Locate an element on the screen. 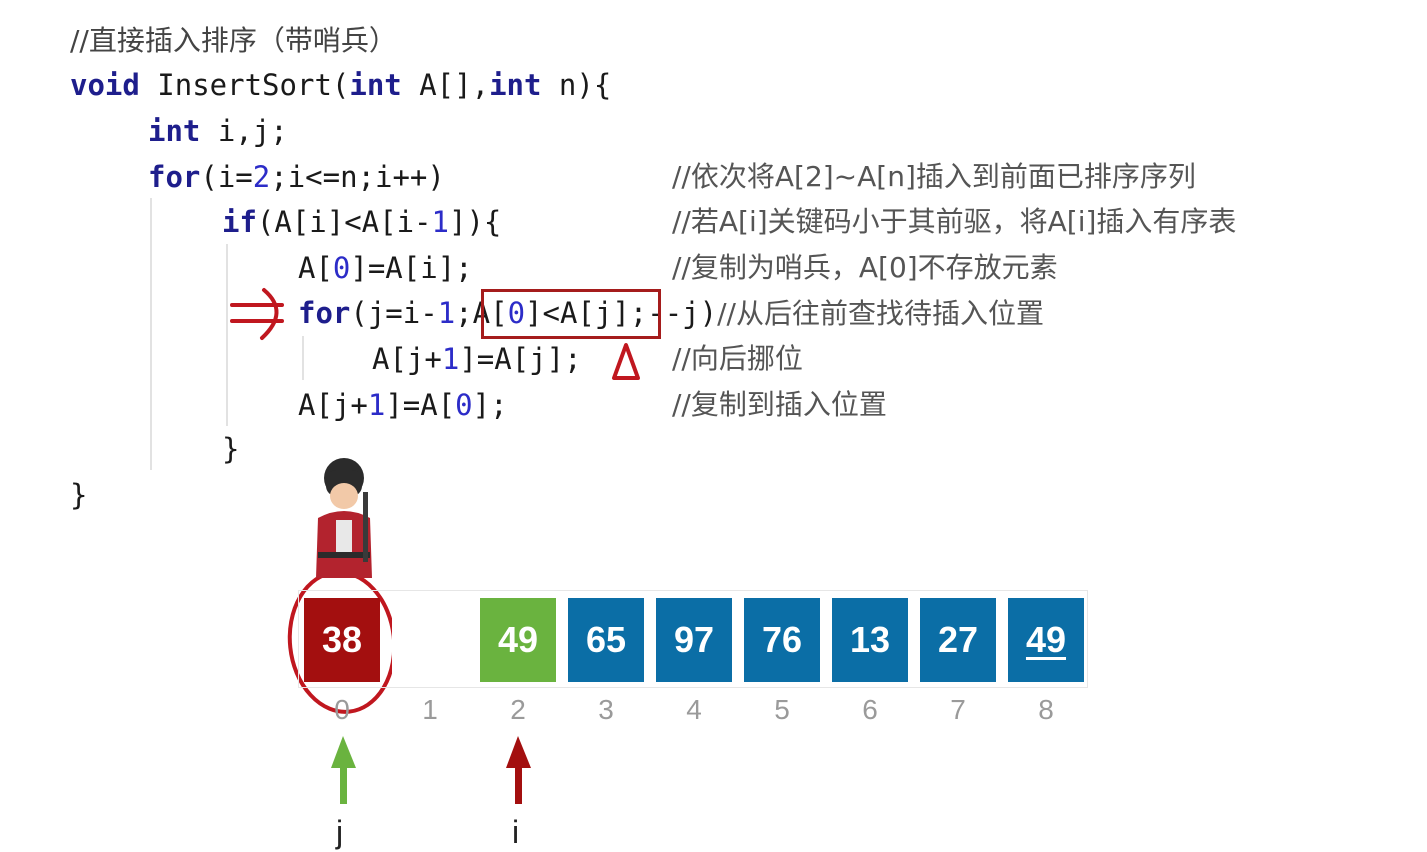 This screenshot has height=852, width=1427. array-cell-0: 38 is located at coordinates (342, 640).